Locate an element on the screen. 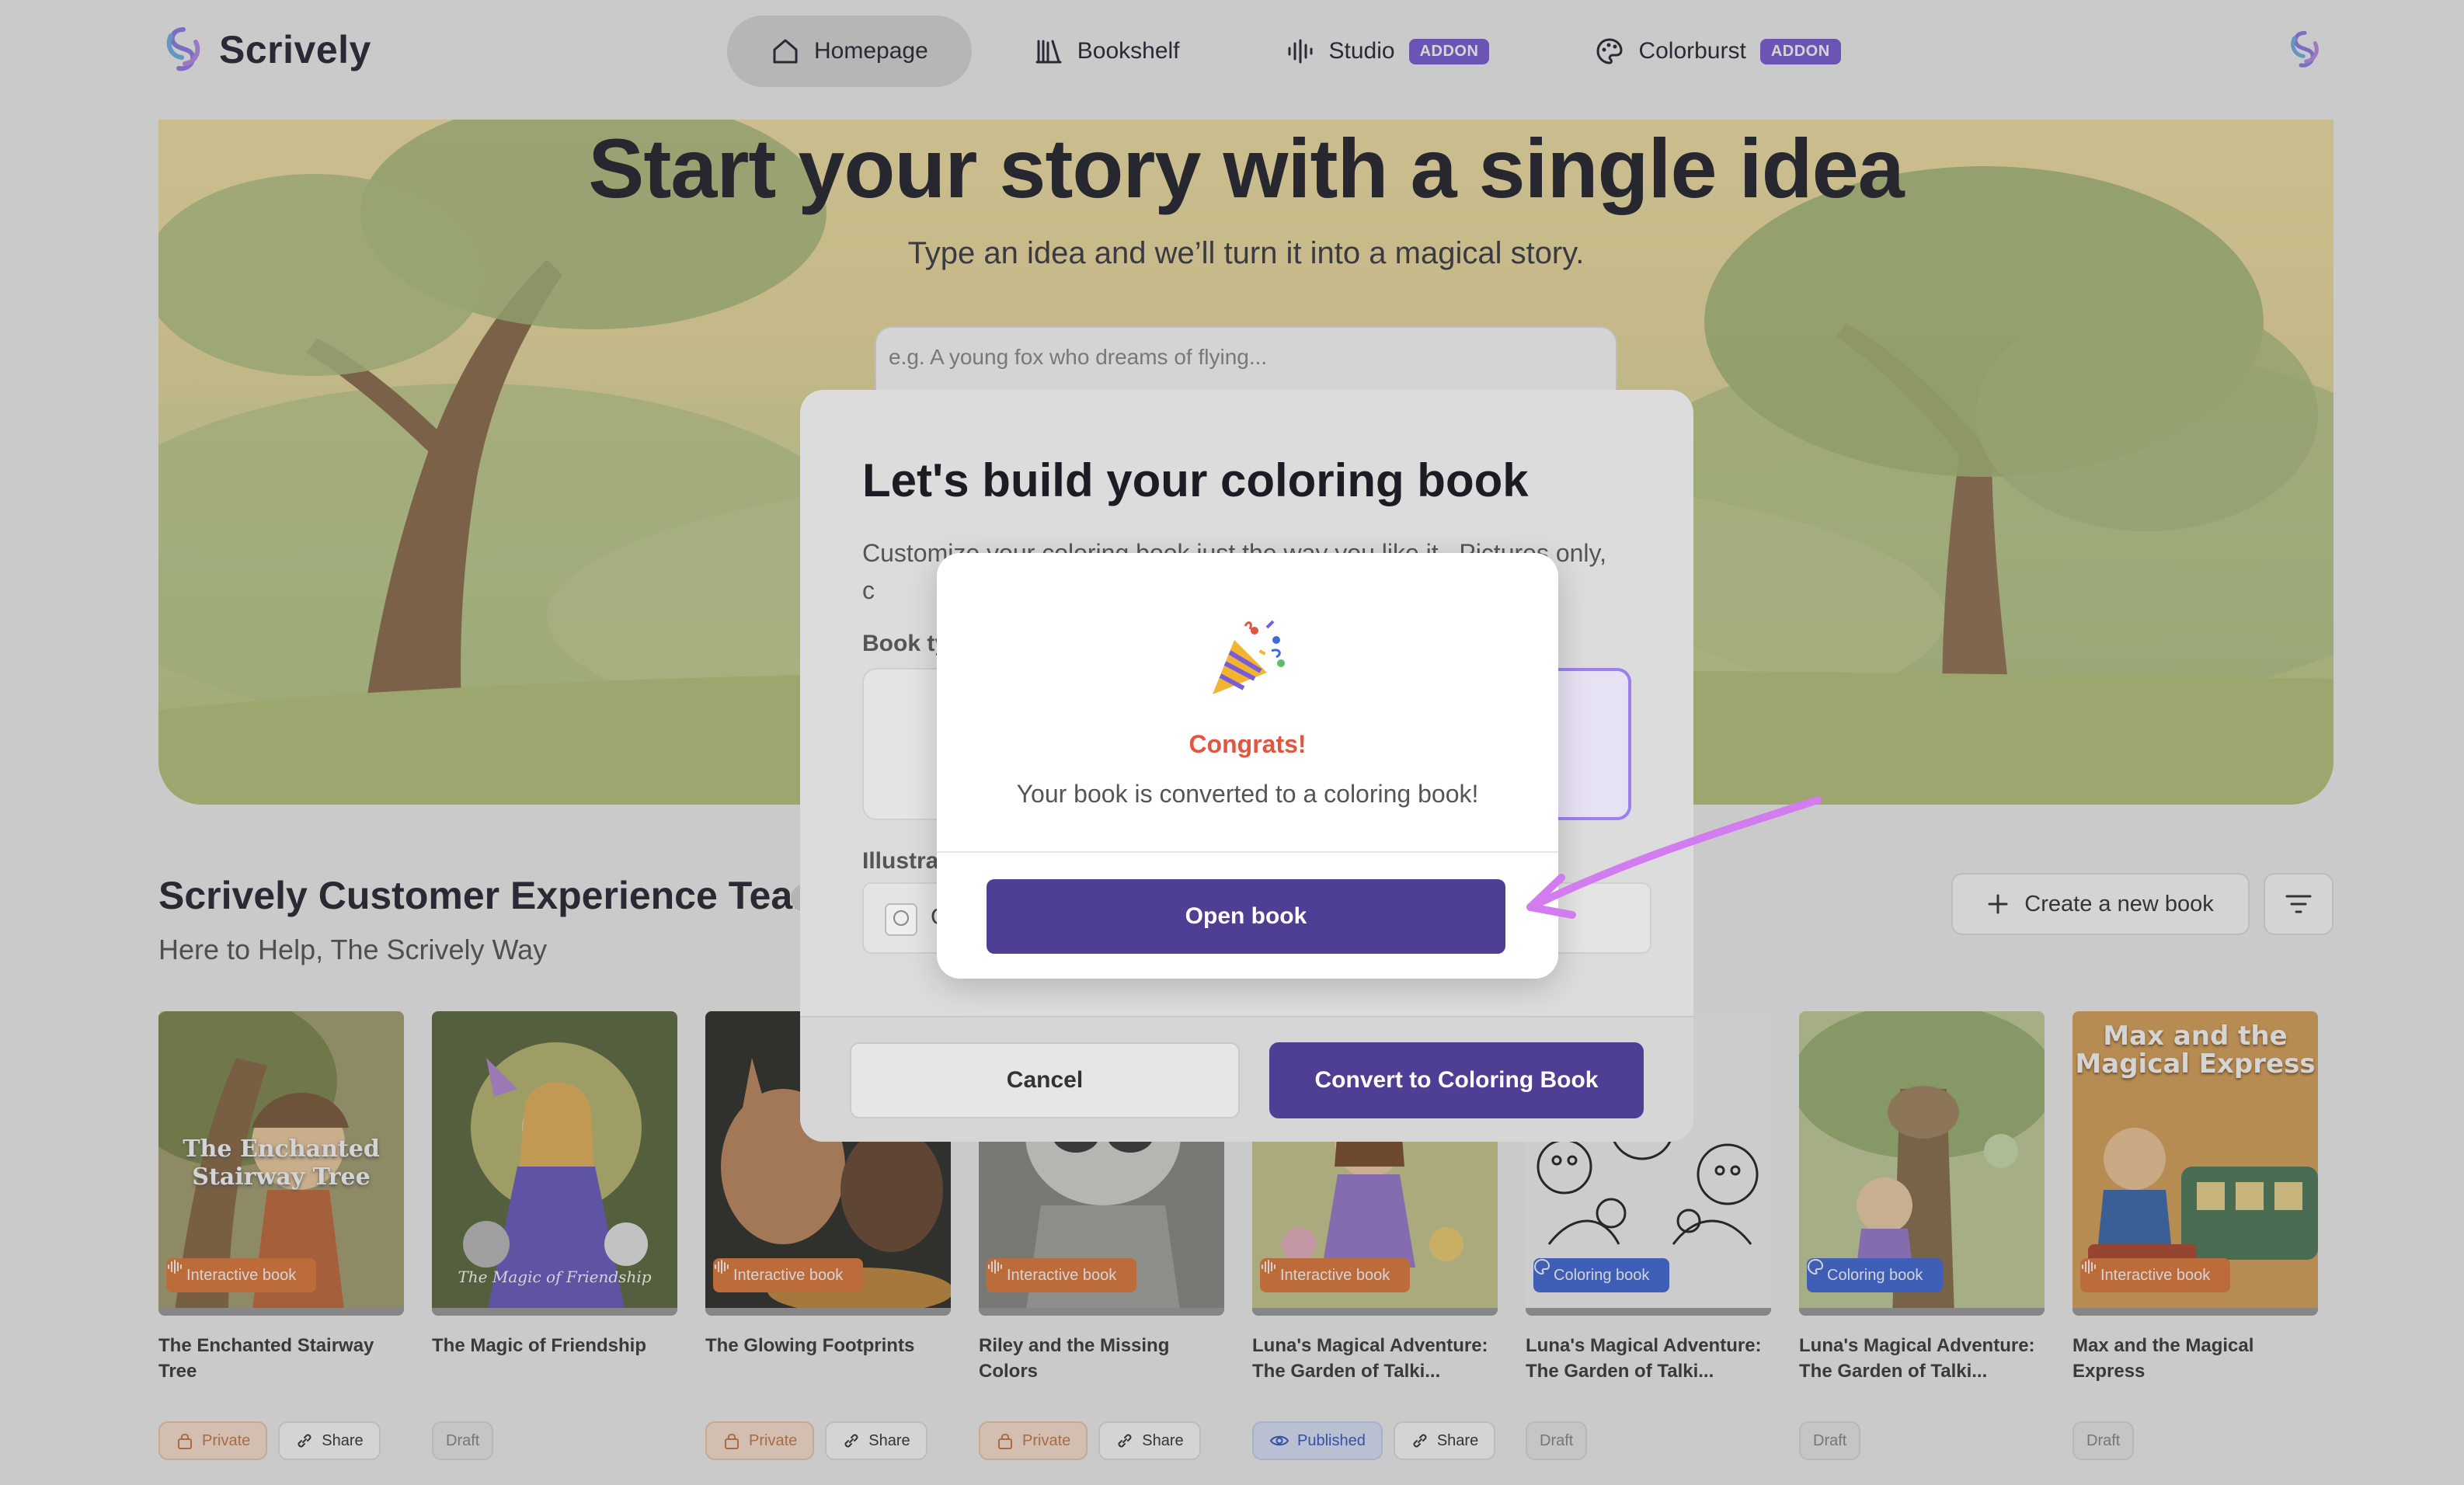 The height and width of the screenshot is (1485, 2464). annotation-arrow-icon is located at coordinates (1674, 857).